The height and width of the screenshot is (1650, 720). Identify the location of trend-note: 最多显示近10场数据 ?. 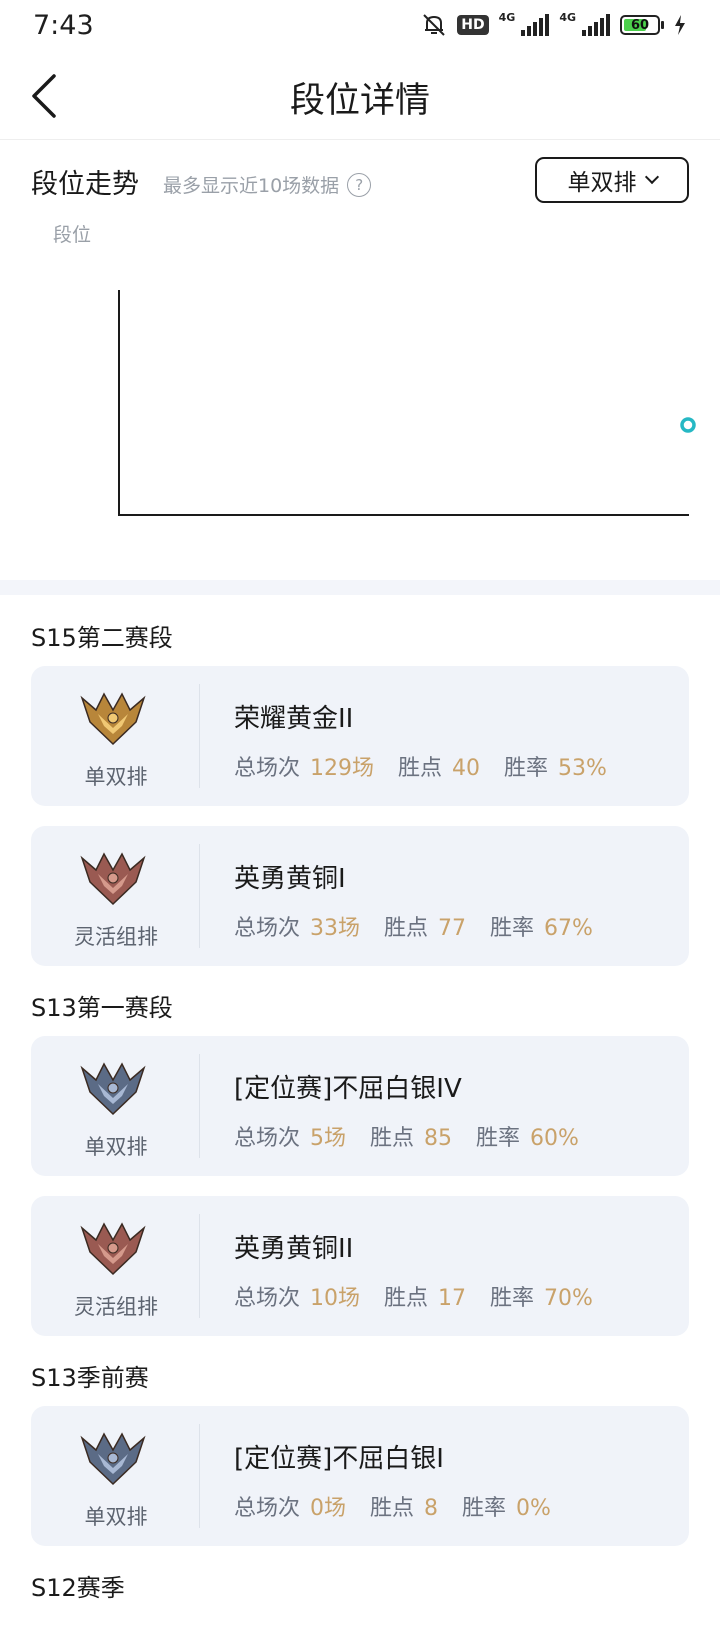
(267, 184).